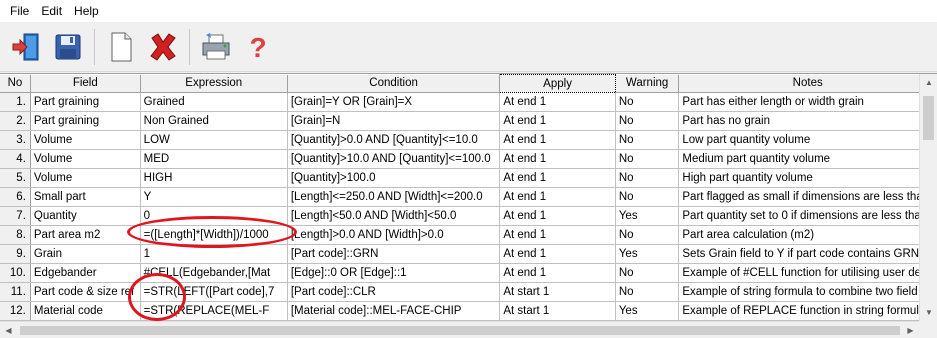 This screenshot has width=937, height=338. I want to click on vertical-scrollbar: ▲ ▼, so click(928, 197).